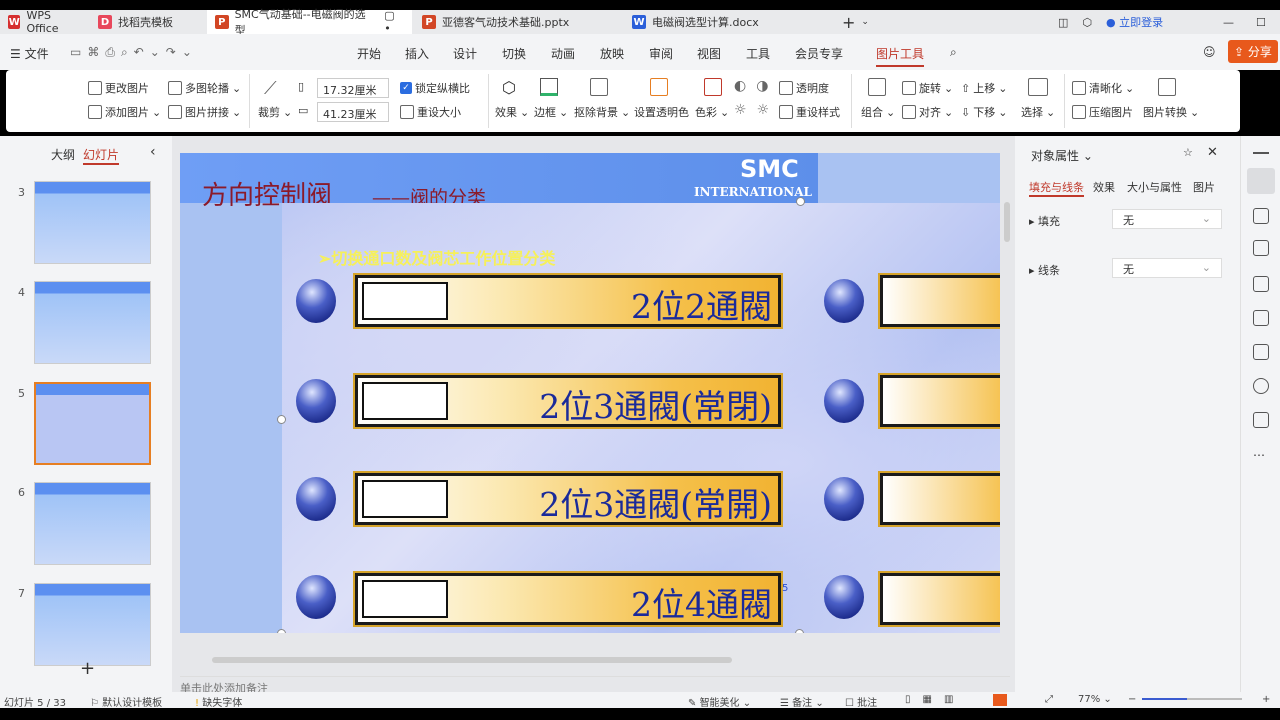  What do you see at coordinates (118, 88) in the screenshot?
I see `change-picture-button: 更改图片` at bounding box center [118, 88].